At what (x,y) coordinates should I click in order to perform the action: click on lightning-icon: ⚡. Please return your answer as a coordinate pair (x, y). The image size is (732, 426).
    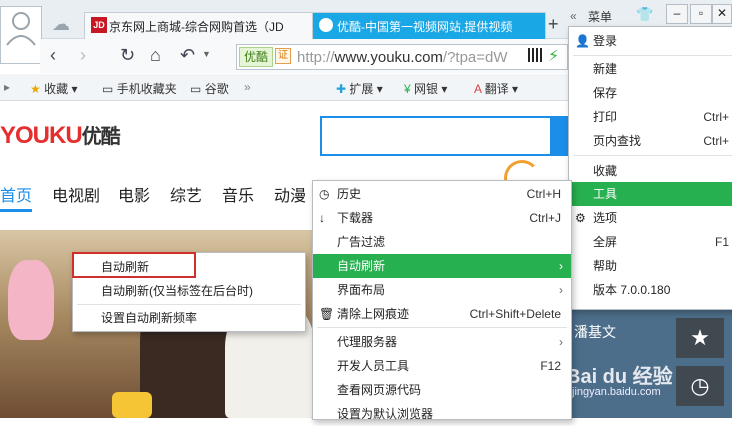
    Looking at the image, I should click on (553, 56).